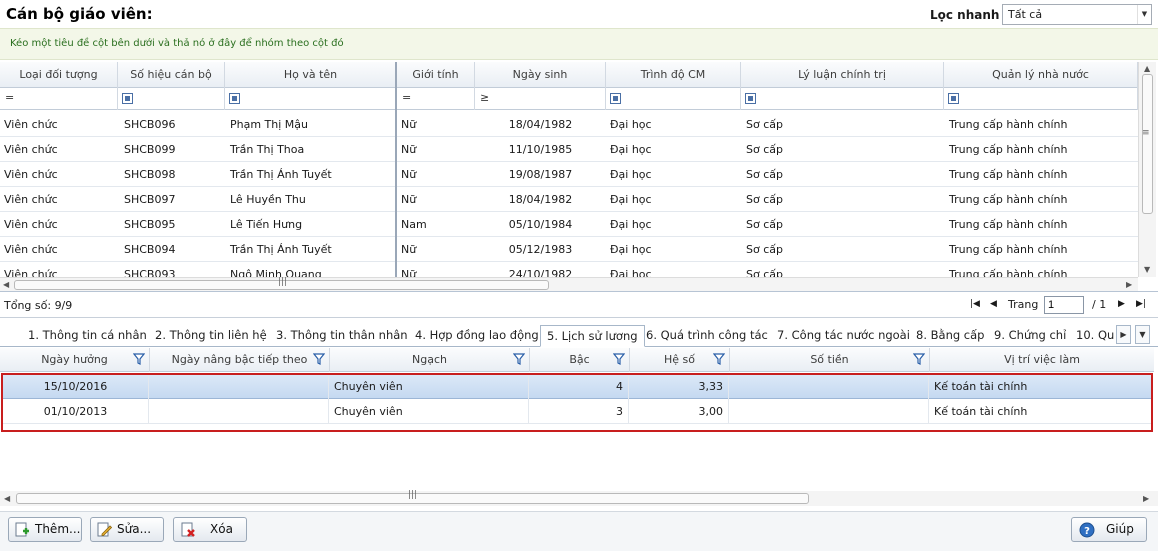 Image resolution: width=1158 pixels, height=551 pixels. I want to click on cell-grade: 3, so click(579, 411).